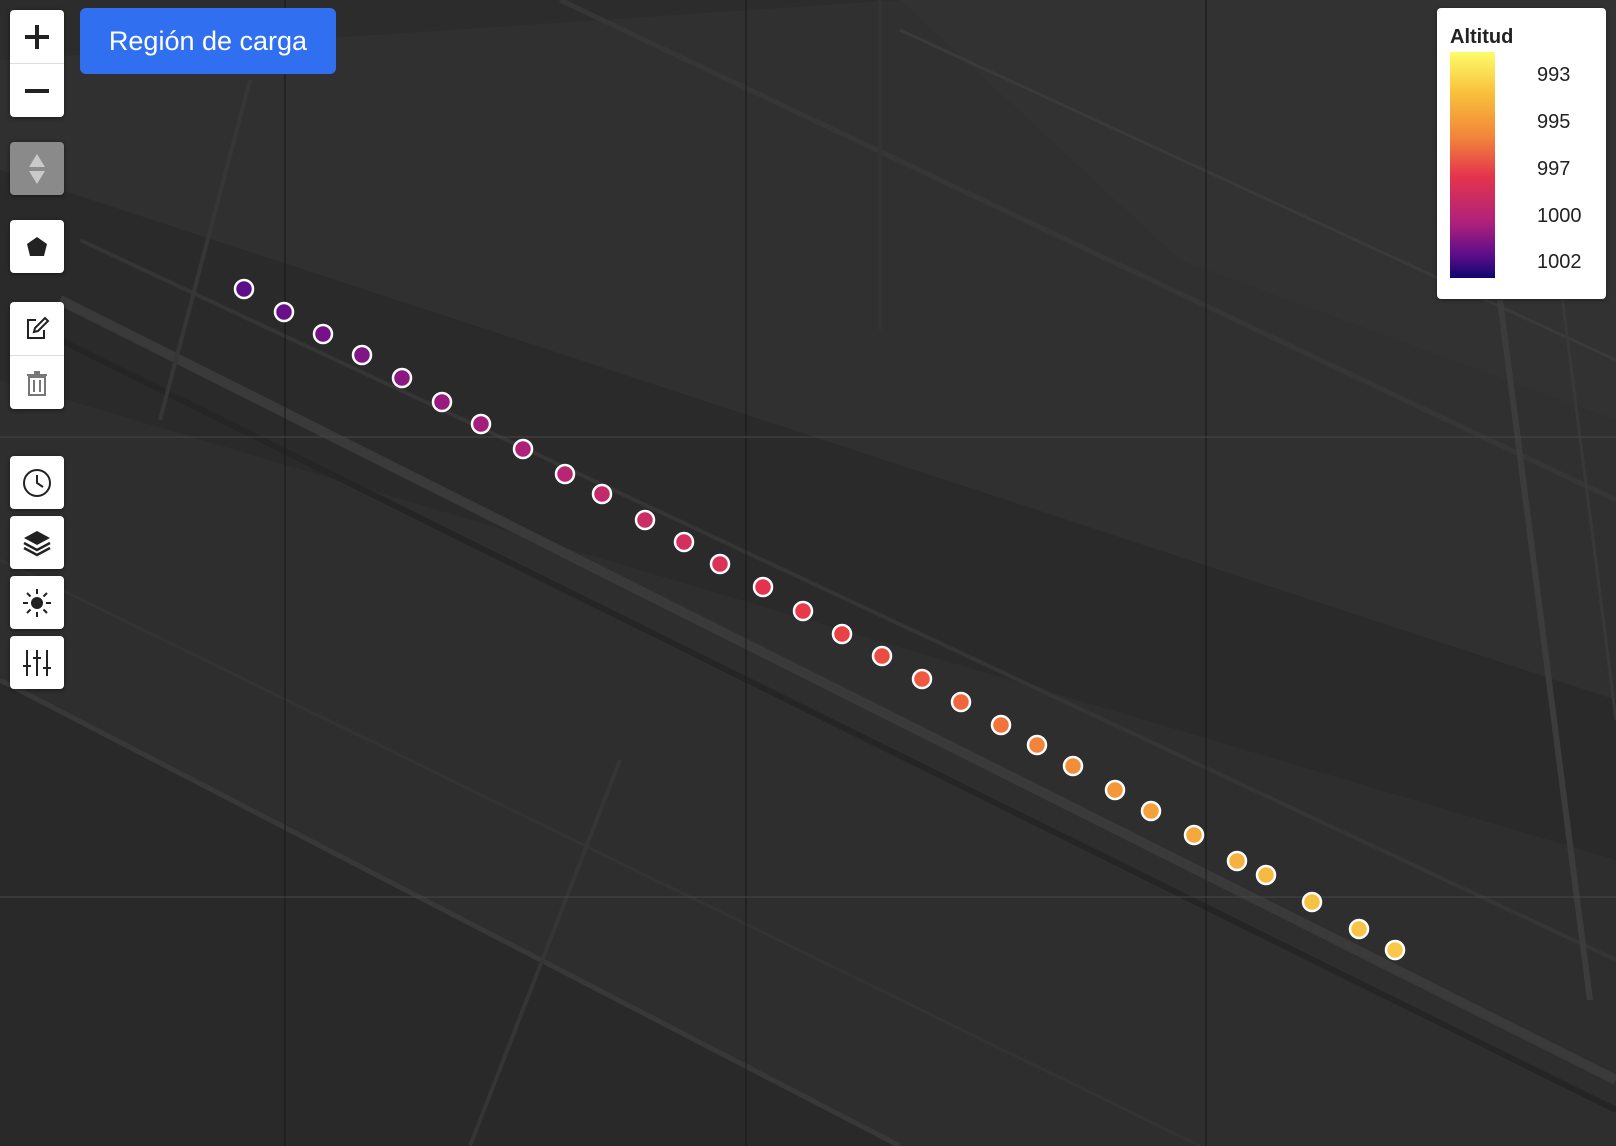  What do you see at coordinates (1482, 37) in the screenshot?
I see `legend-title: Altitud` at bounding box center [1482, 37].